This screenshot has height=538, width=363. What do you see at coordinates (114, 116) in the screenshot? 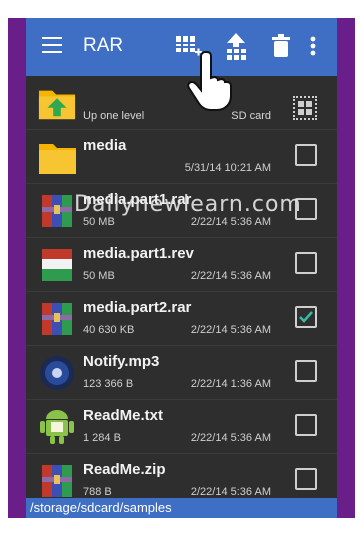
I see `up-one-level-label: Up one level` at bounding box center [114, 116].